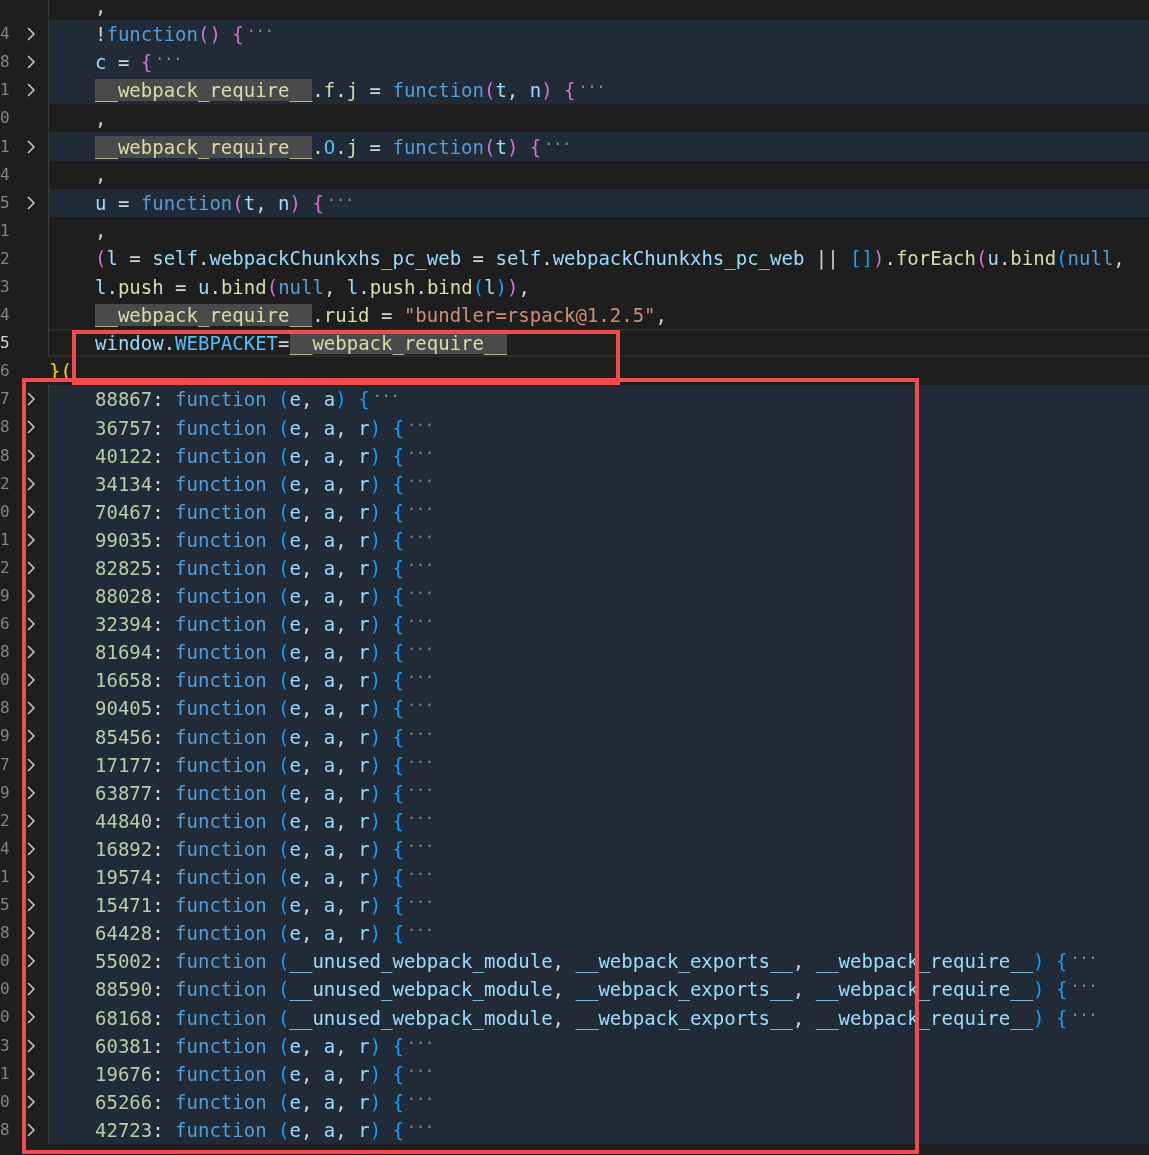 Image resolution: width=1149 pixels, height=1155 pixels. Describe the element at coordinates (265, 1073) in the screenshot. I see `code-line: 19676: function (e, a, r) {$^{···}$` at that location.